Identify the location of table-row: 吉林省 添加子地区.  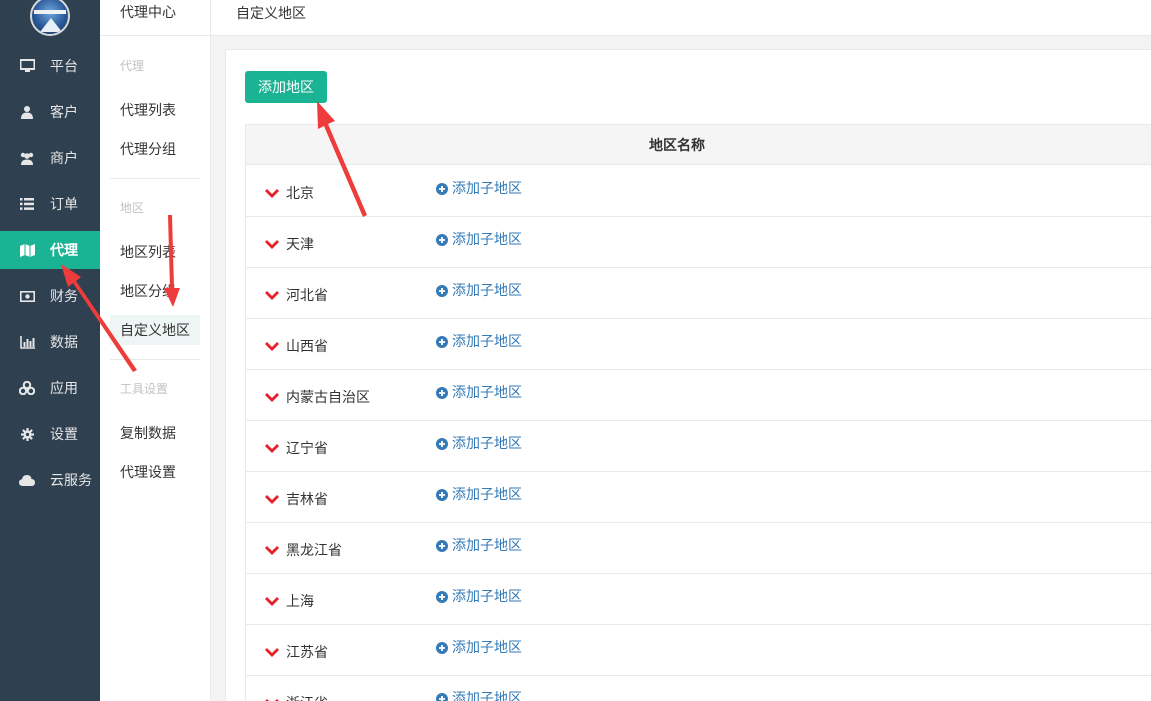
(698, 497).